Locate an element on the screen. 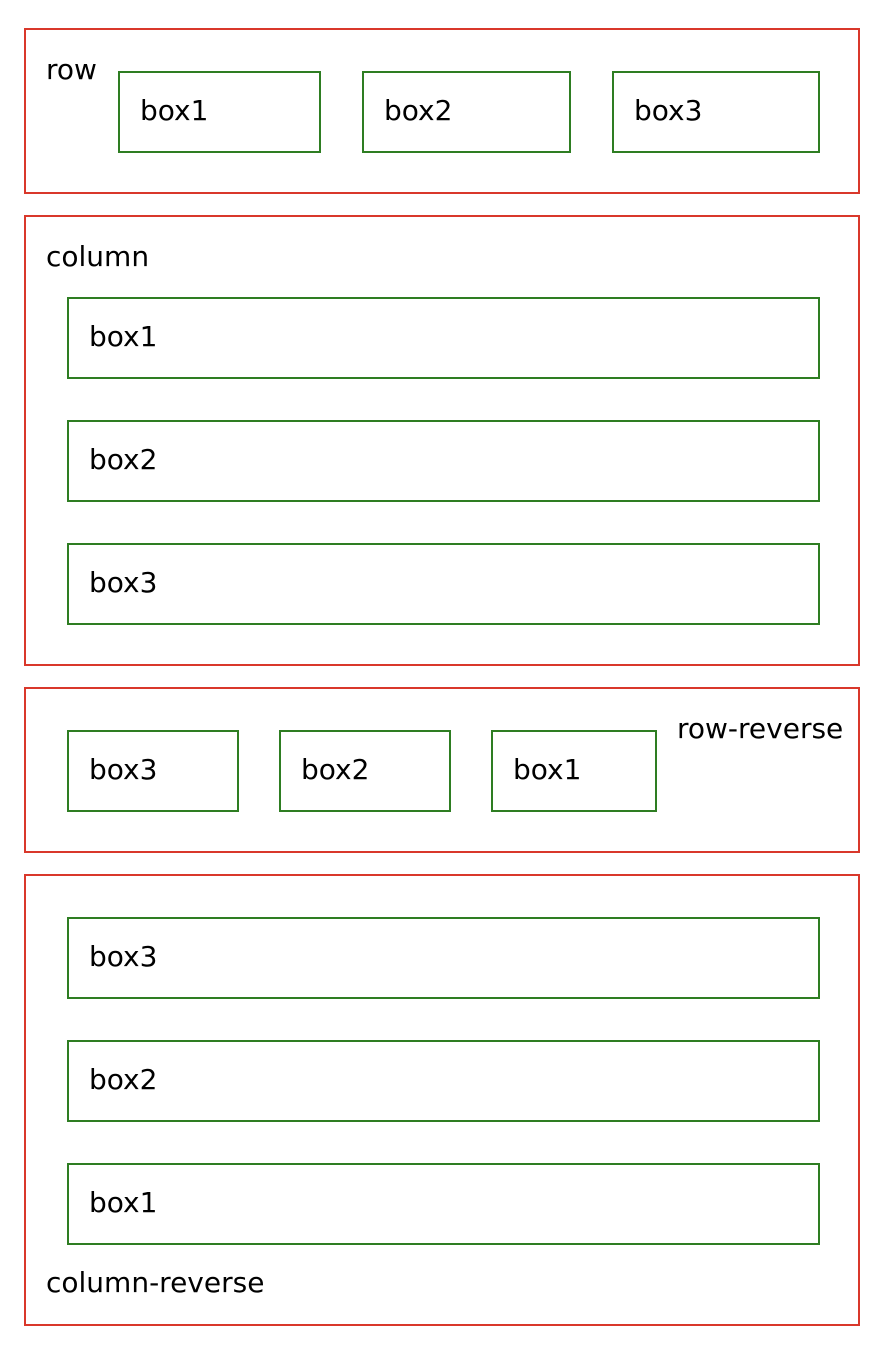 The width and height of the screenshot is (890, 1346). row-reverse-label: row-reverse is located at coordinates (760, 728).